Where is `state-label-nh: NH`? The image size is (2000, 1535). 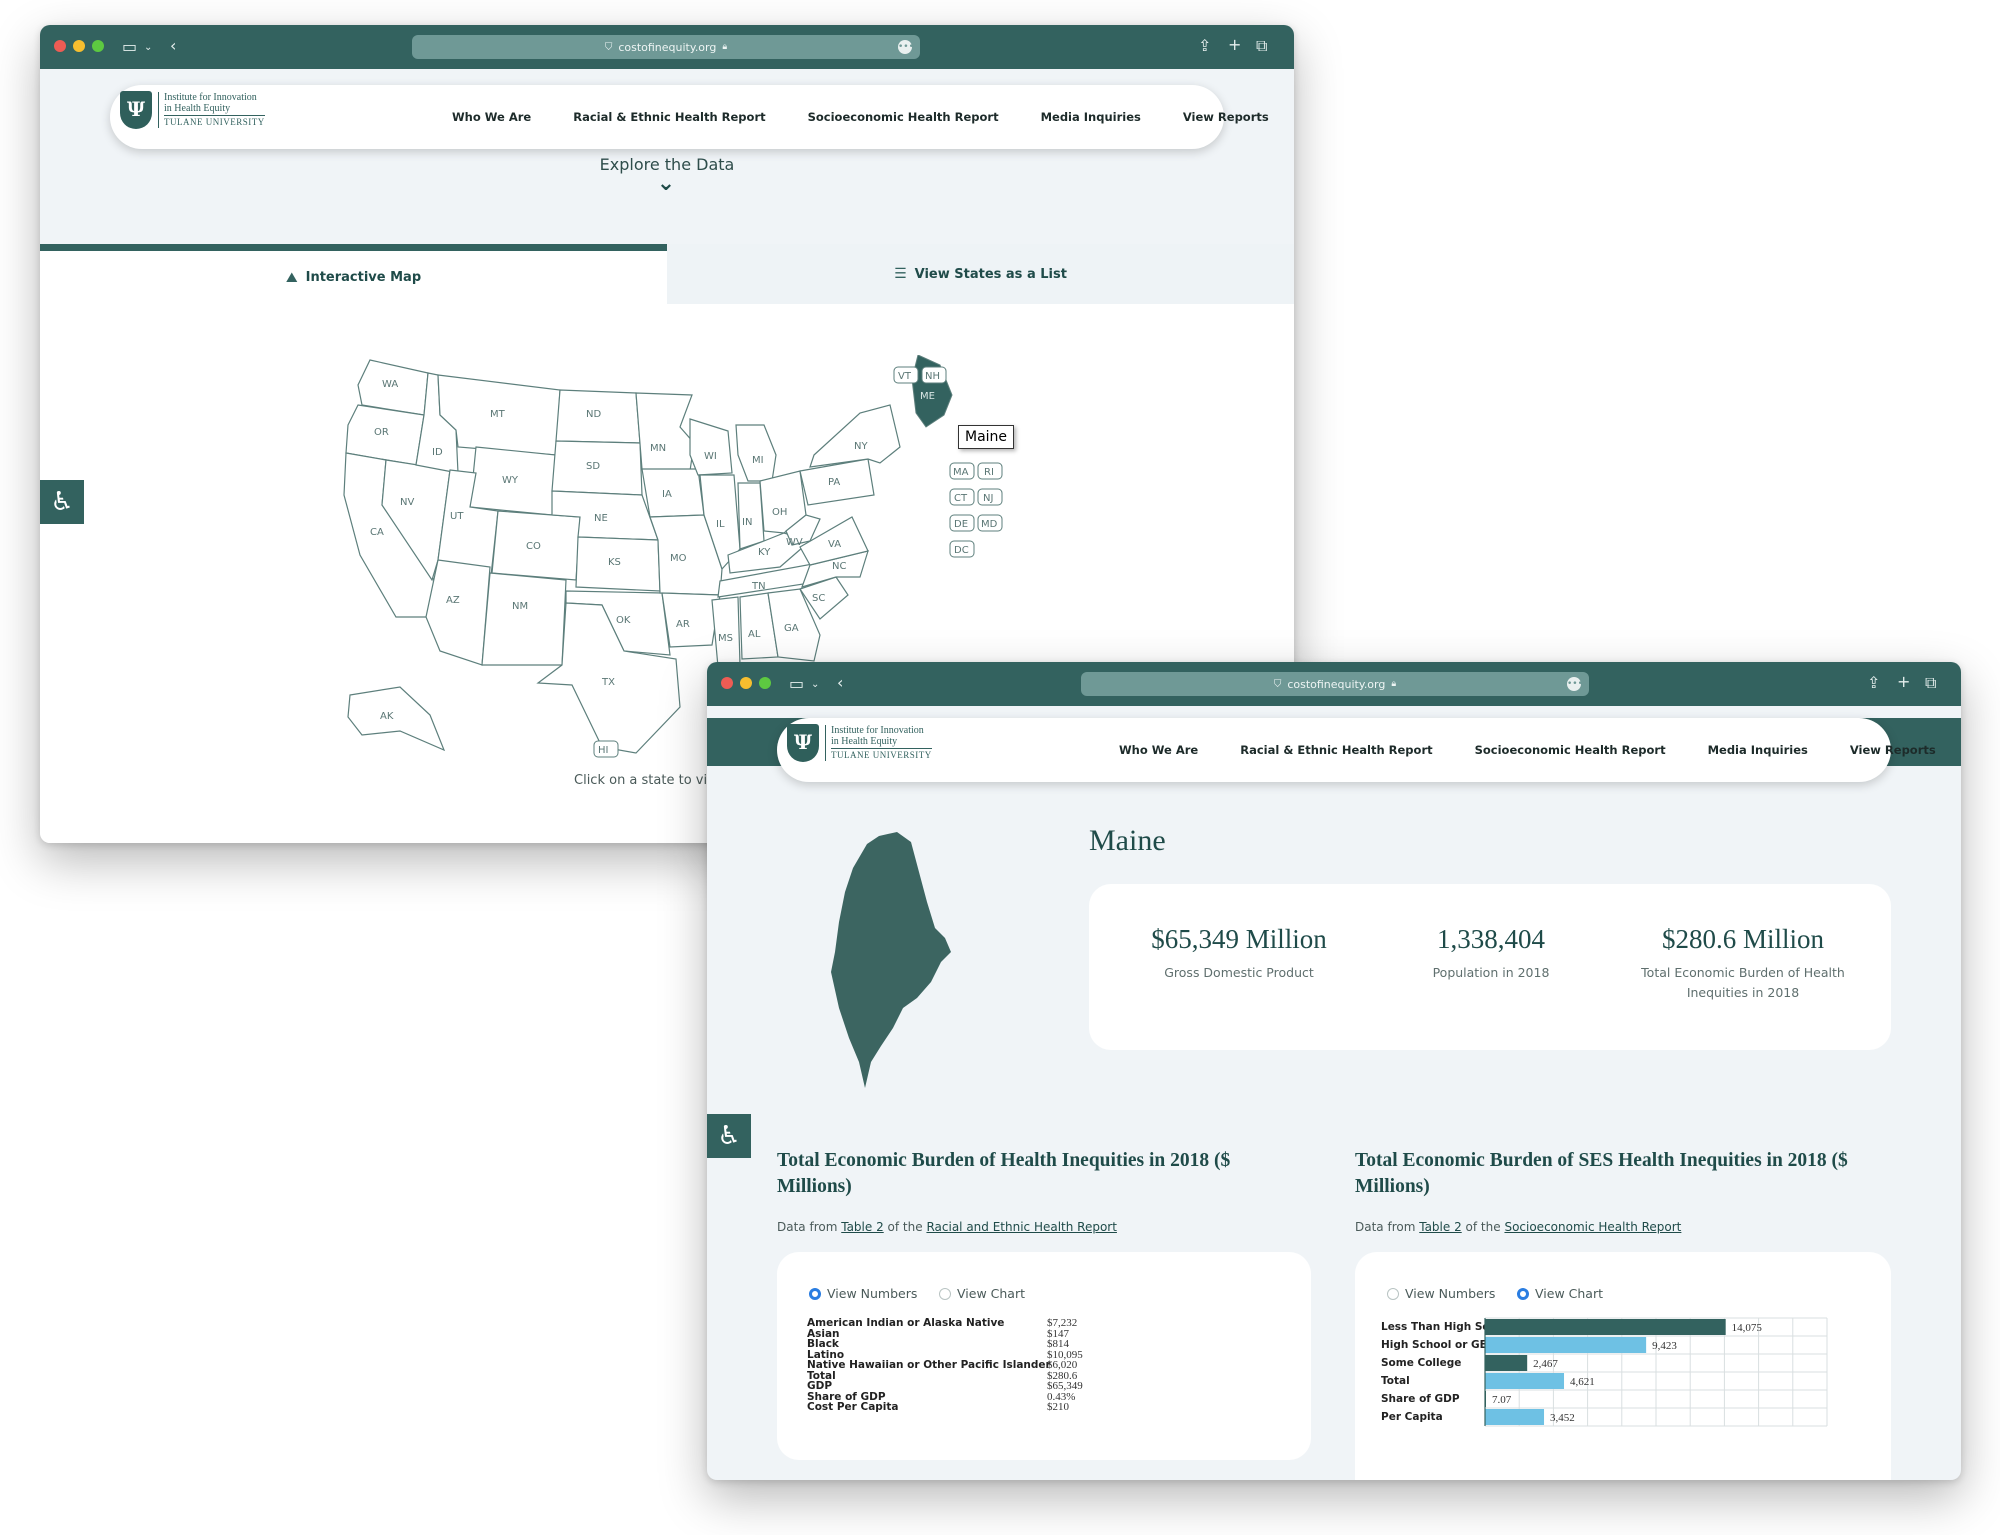 state-label-nh: NH is located at coordinates (932, 376).